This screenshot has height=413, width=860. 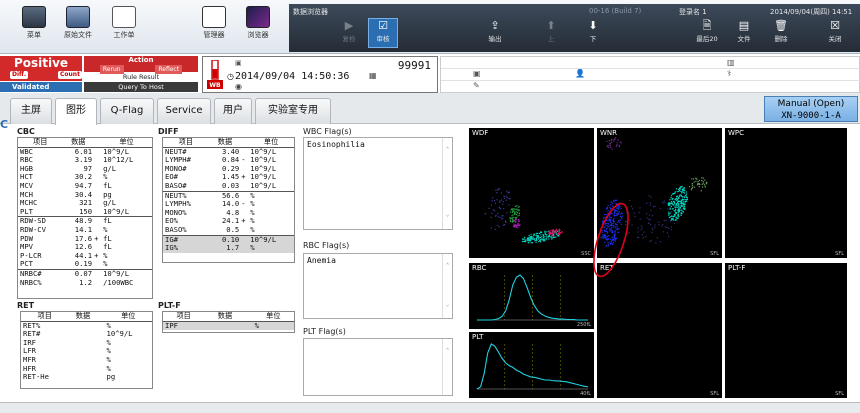 I want to click on wbc-flags-list: Eosinophilia ⌃ ⌄, so click(x=378, y=183).